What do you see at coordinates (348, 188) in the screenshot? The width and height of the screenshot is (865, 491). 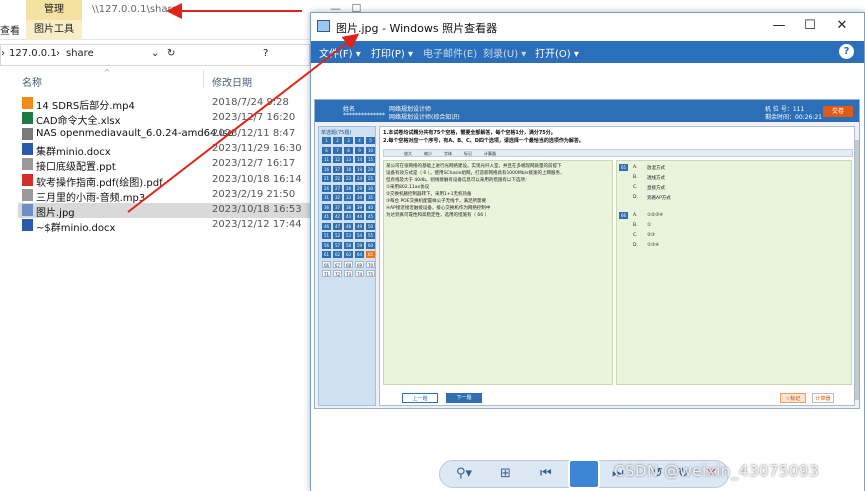 I see `question-number-cell: 28` at bounding box center [348, 188].